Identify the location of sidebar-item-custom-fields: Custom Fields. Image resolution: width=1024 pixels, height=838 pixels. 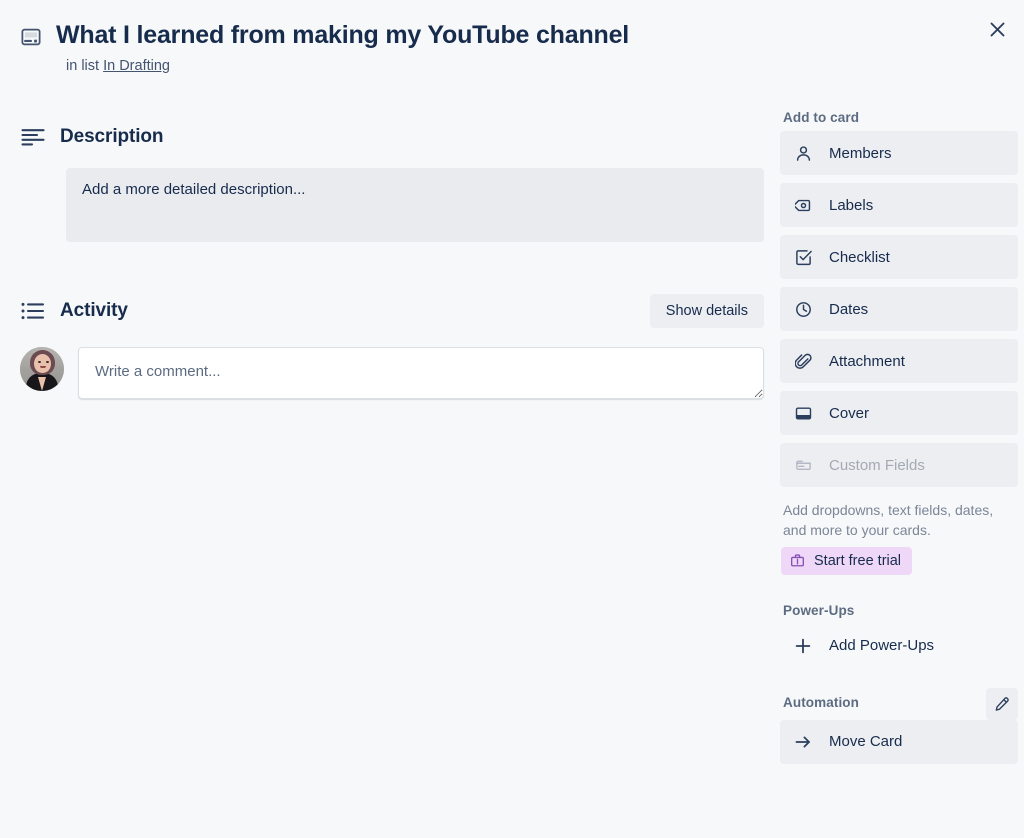
(899, 465).